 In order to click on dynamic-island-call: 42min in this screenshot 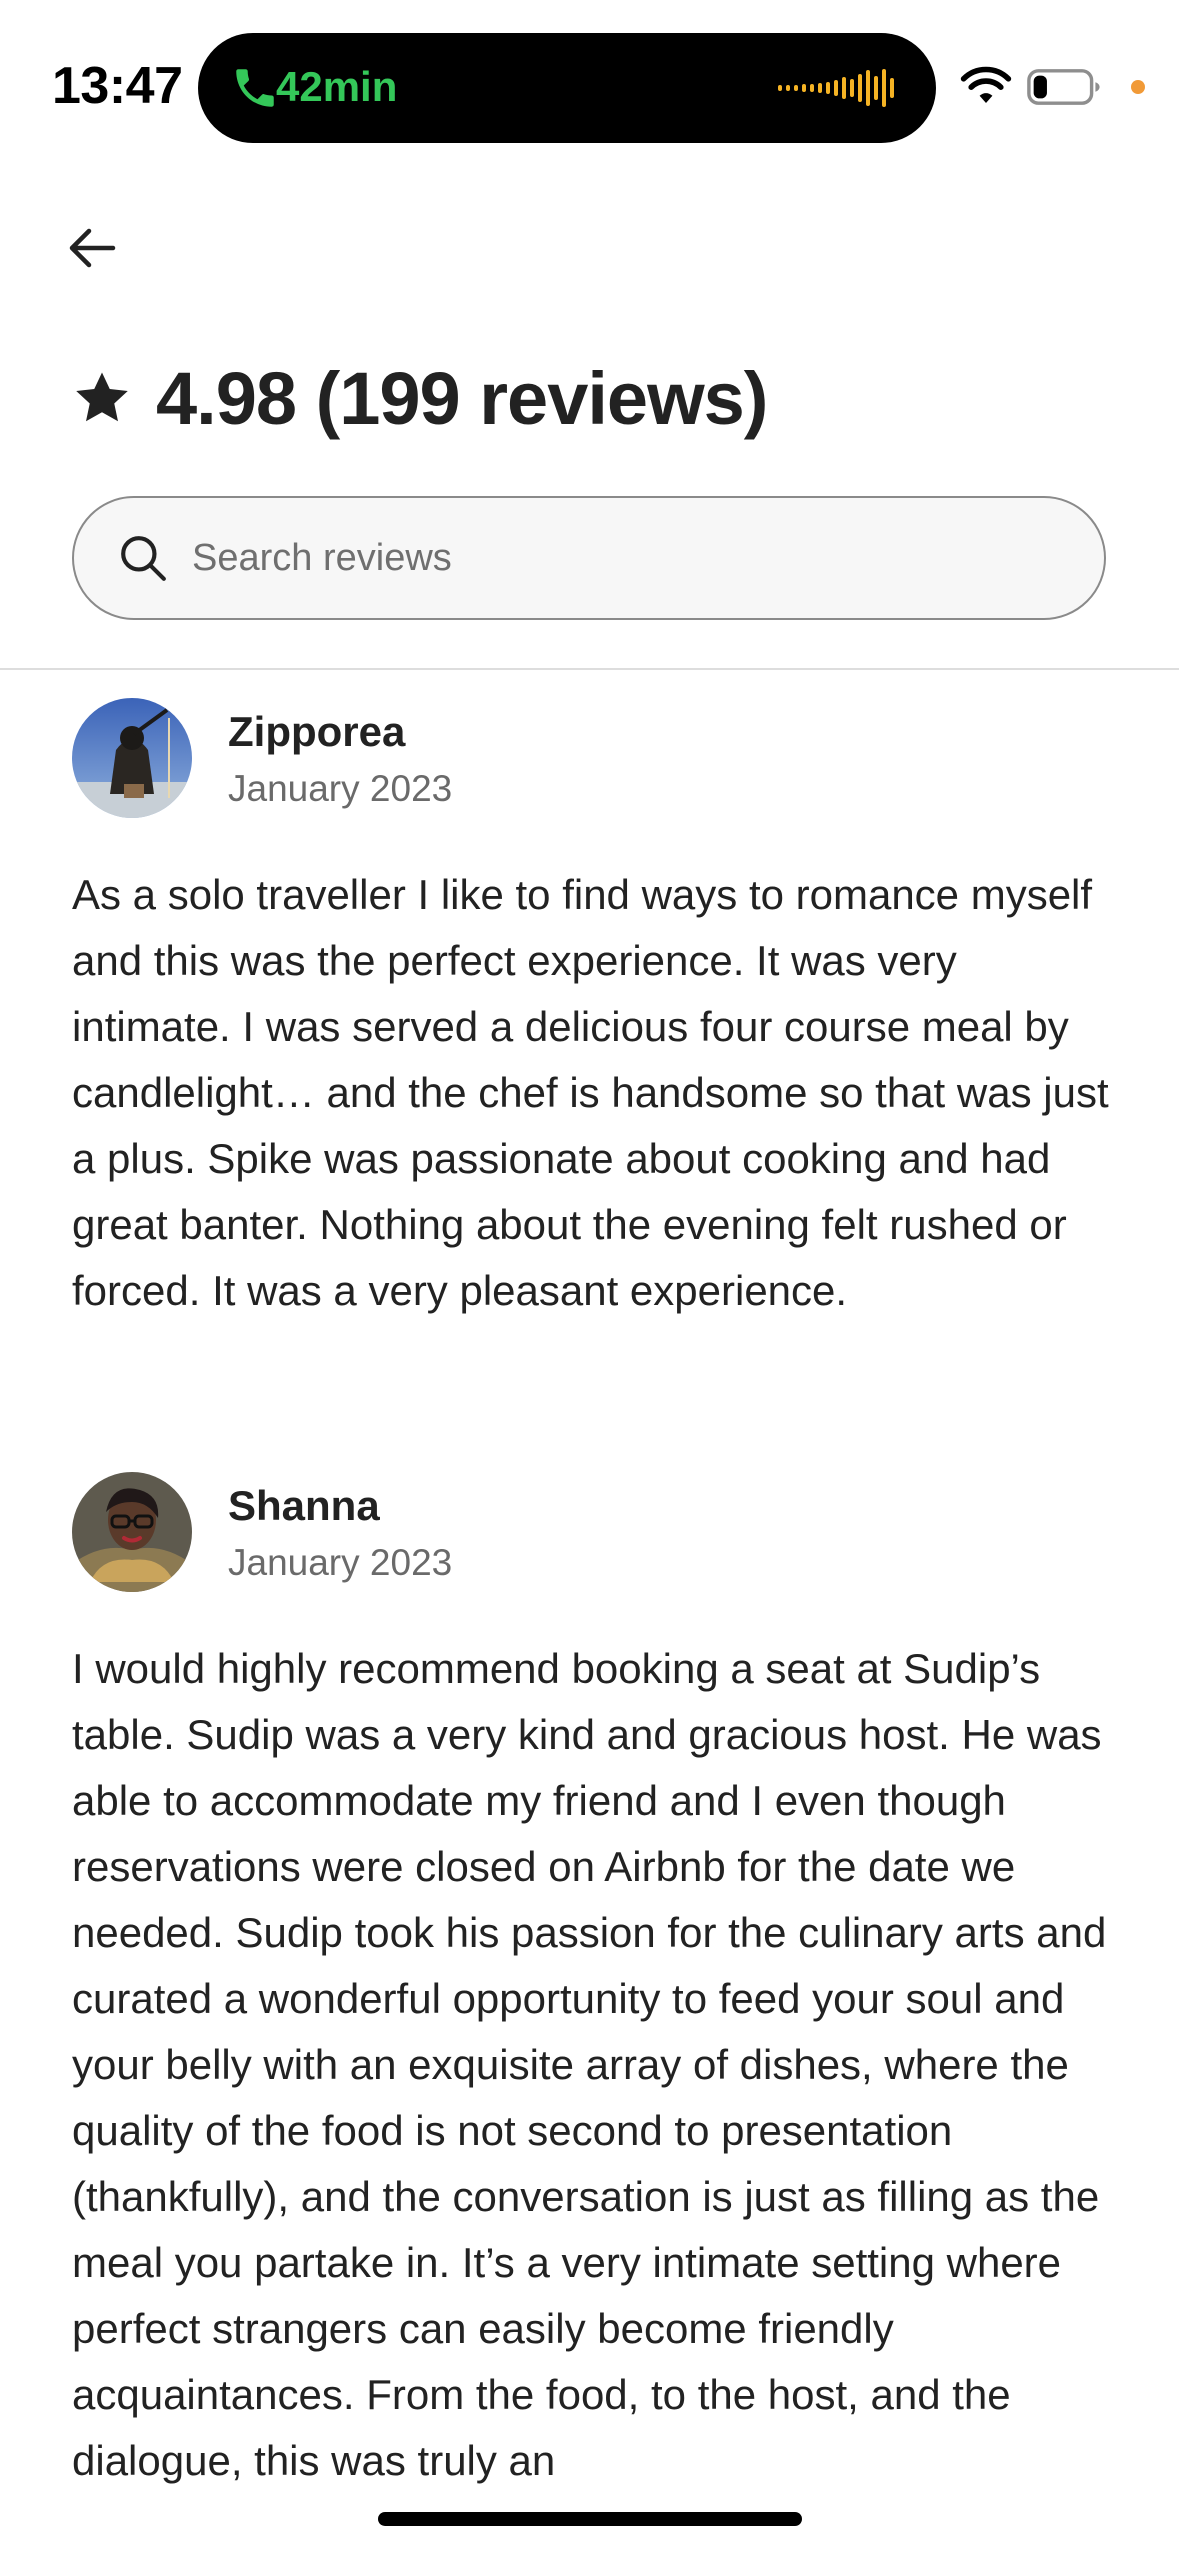, I will do `click(567, 88)`.